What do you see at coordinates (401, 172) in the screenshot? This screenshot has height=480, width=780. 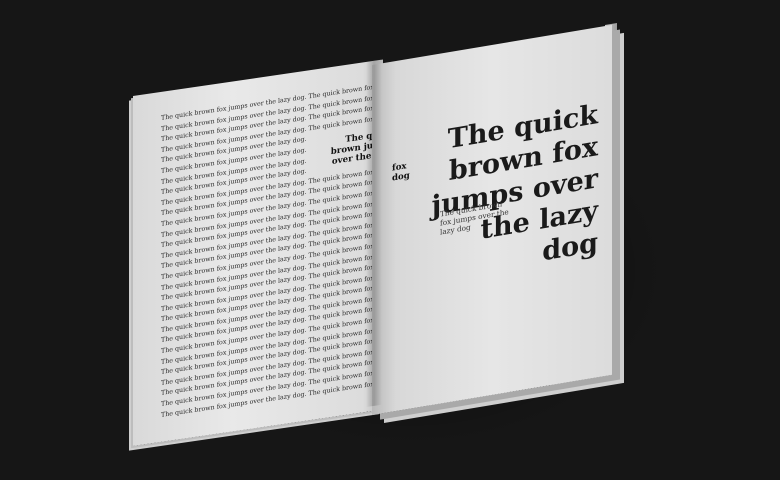 I see `right-page-side-words: fox dog` at bounding box center [401, 172].